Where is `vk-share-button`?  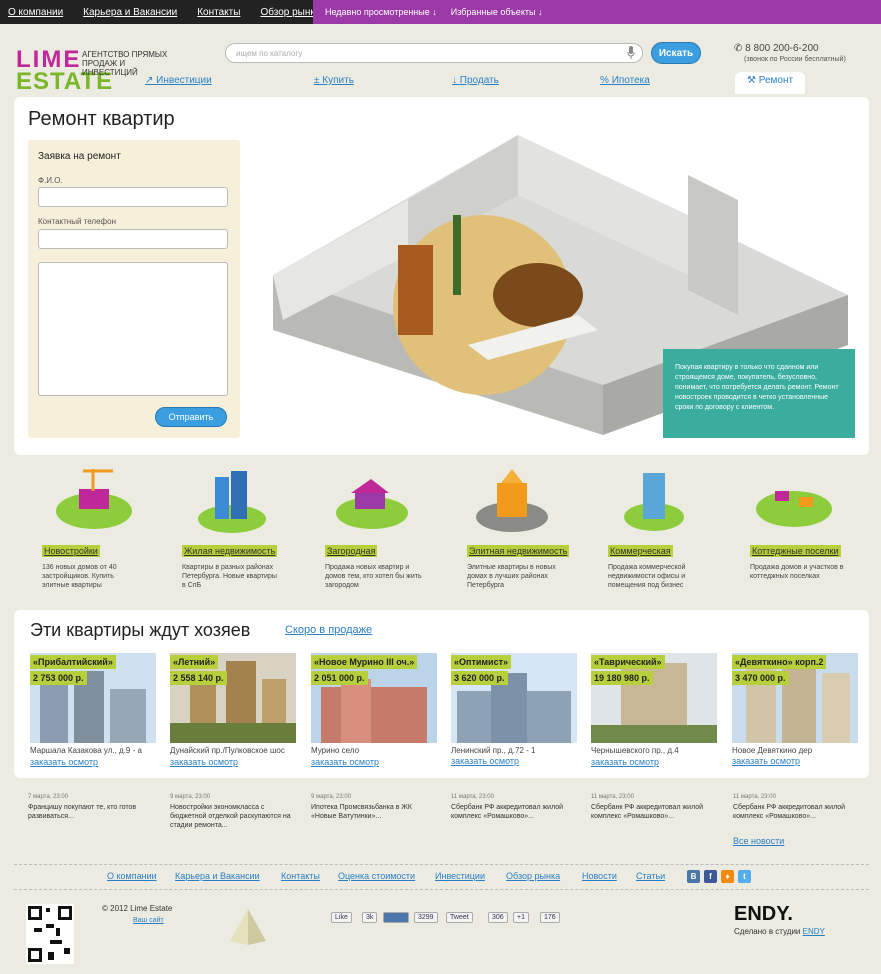
vk-share-button is located at coordinates (396, 917).